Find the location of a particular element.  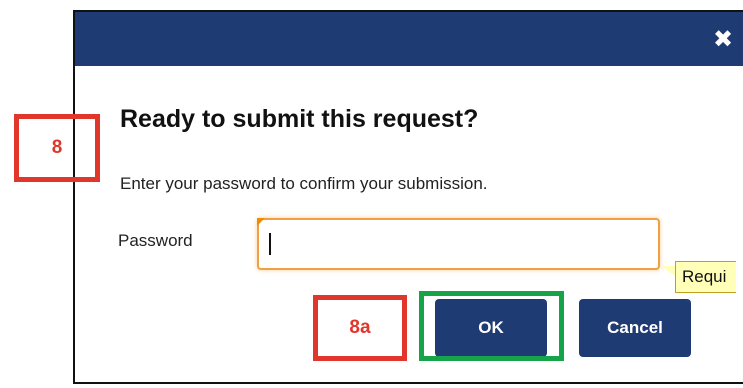

step-callout-8a: 8a is located at coordinates (360, 328).